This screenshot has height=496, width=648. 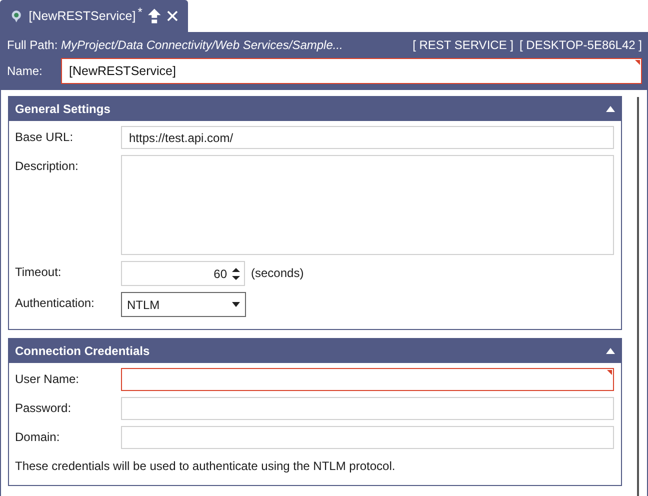 What do you see at coordinates (367, 379) in the screenshot?
I see `input-field` at bounding box center [367, 379].